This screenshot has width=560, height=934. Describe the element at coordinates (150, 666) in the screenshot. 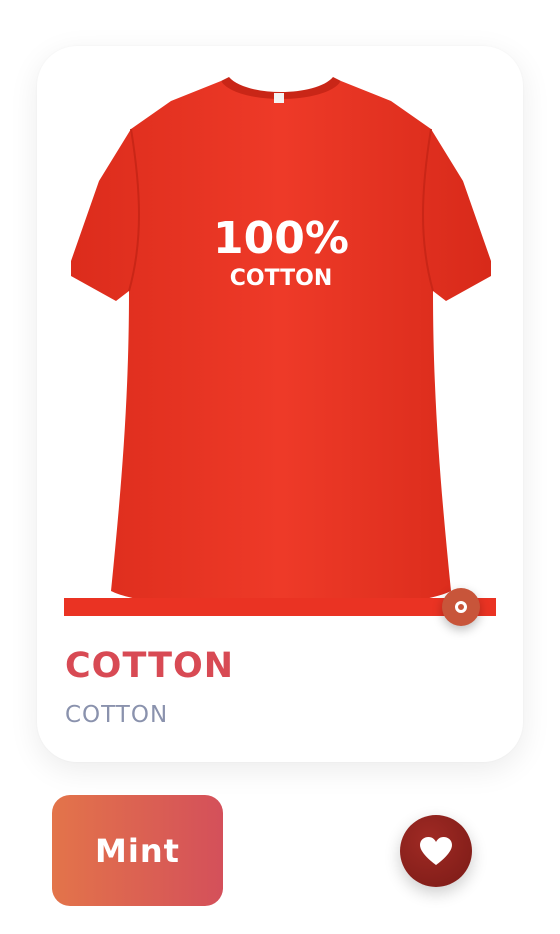

I see `product-title: COTTON` at that location.